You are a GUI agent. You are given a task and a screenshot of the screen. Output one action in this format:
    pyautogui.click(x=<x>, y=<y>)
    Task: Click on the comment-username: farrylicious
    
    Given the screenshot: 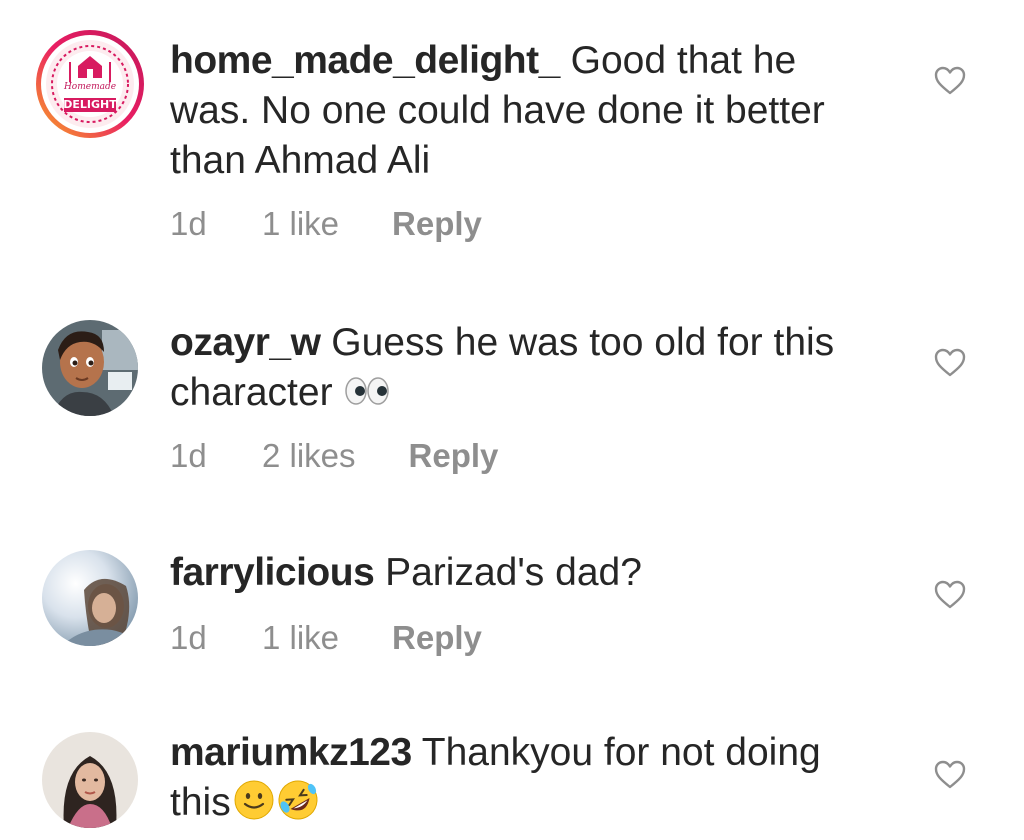 What is the action you would take?
    pyautogui.click(x=272, y=572)
    